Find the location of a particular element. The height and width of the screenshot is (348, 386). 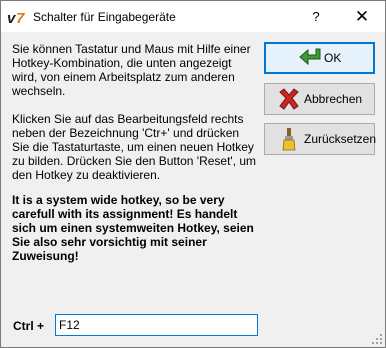

close-button: ✕ is located at coordinates (362, 16).